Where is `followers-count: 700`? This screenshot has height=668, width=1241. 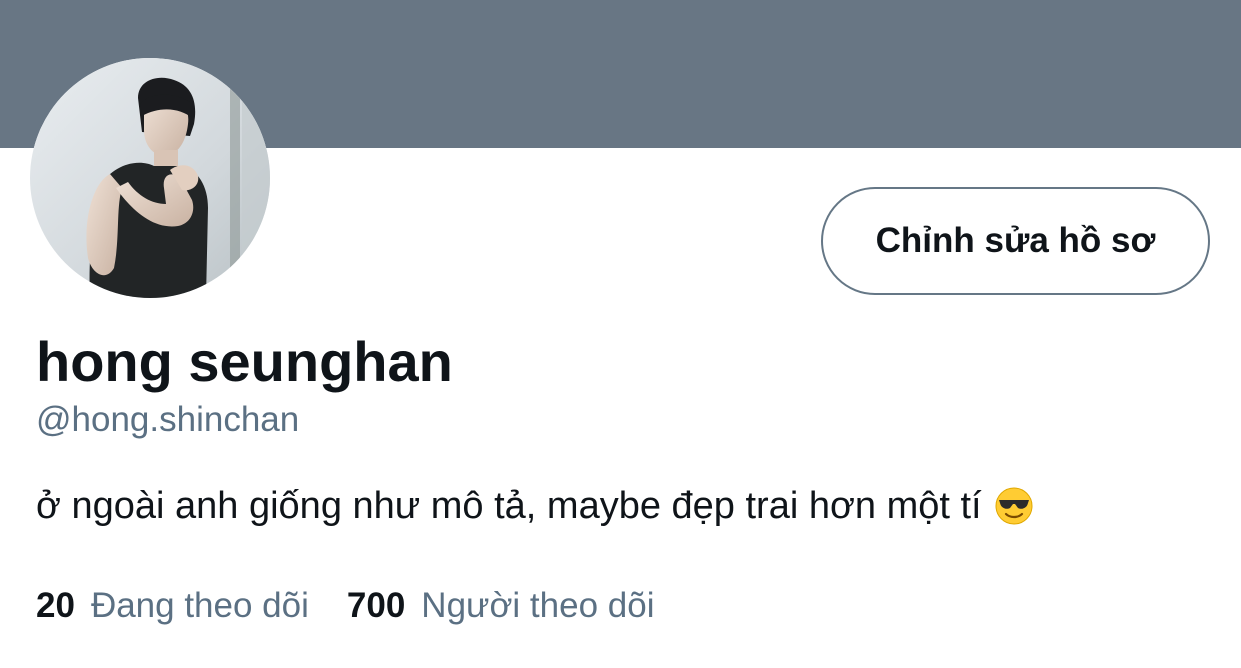
followers-count: 700 is located at coordinates (376, 605).